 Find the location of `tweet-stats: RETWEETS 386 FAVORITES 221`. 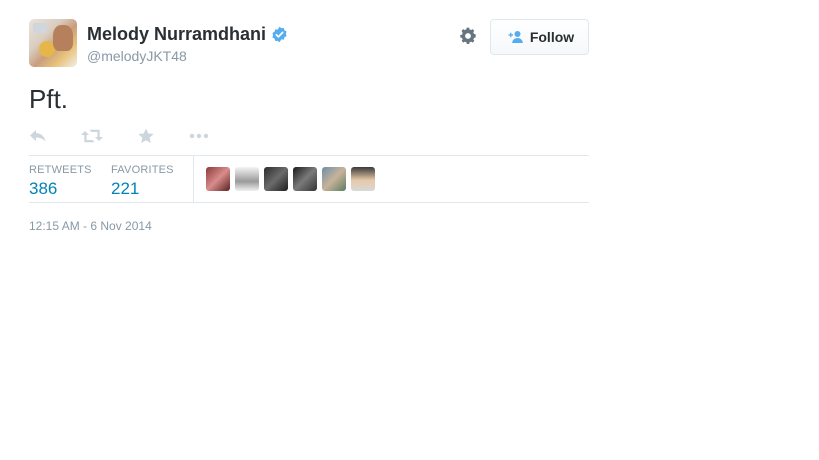

tweet-stats: RETWEETS 386 FAVORITES 221 is located at coordinates (309, 179).